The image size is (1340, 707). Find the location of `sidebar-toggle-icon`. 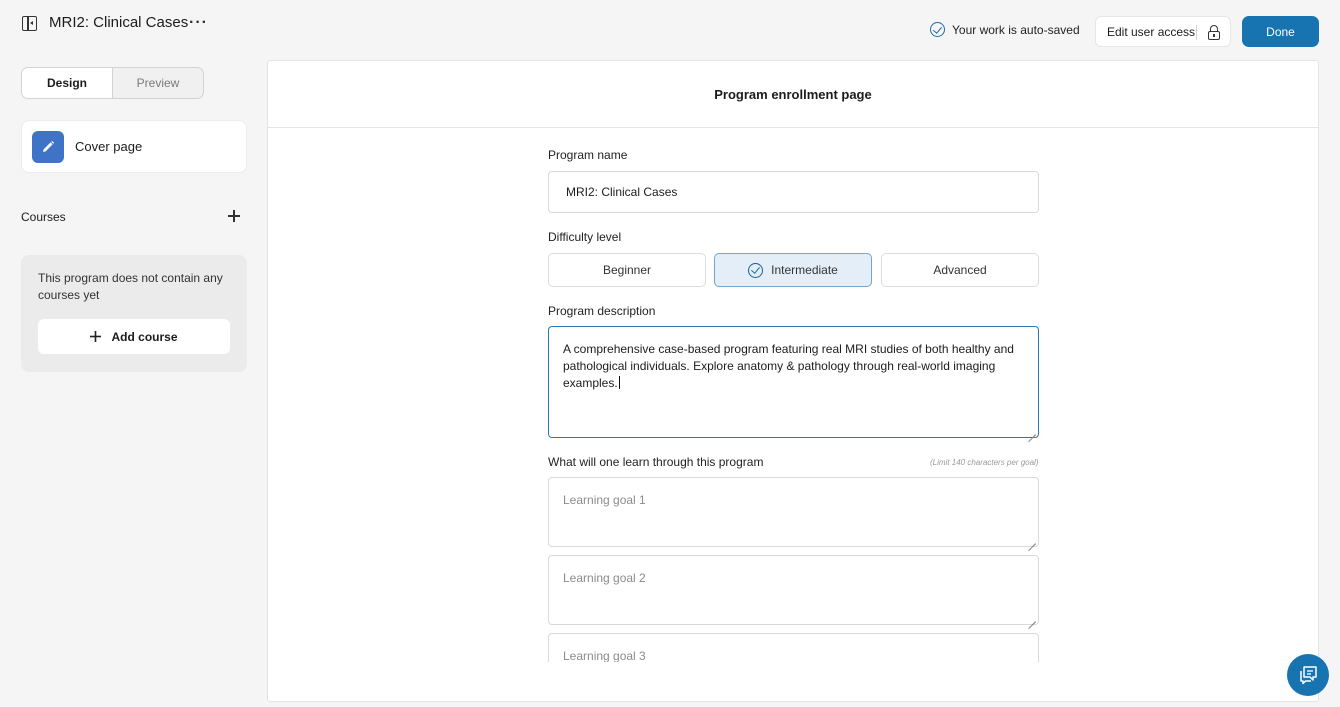

sidebar-toggle-icon is located at coordinates (29, 23).